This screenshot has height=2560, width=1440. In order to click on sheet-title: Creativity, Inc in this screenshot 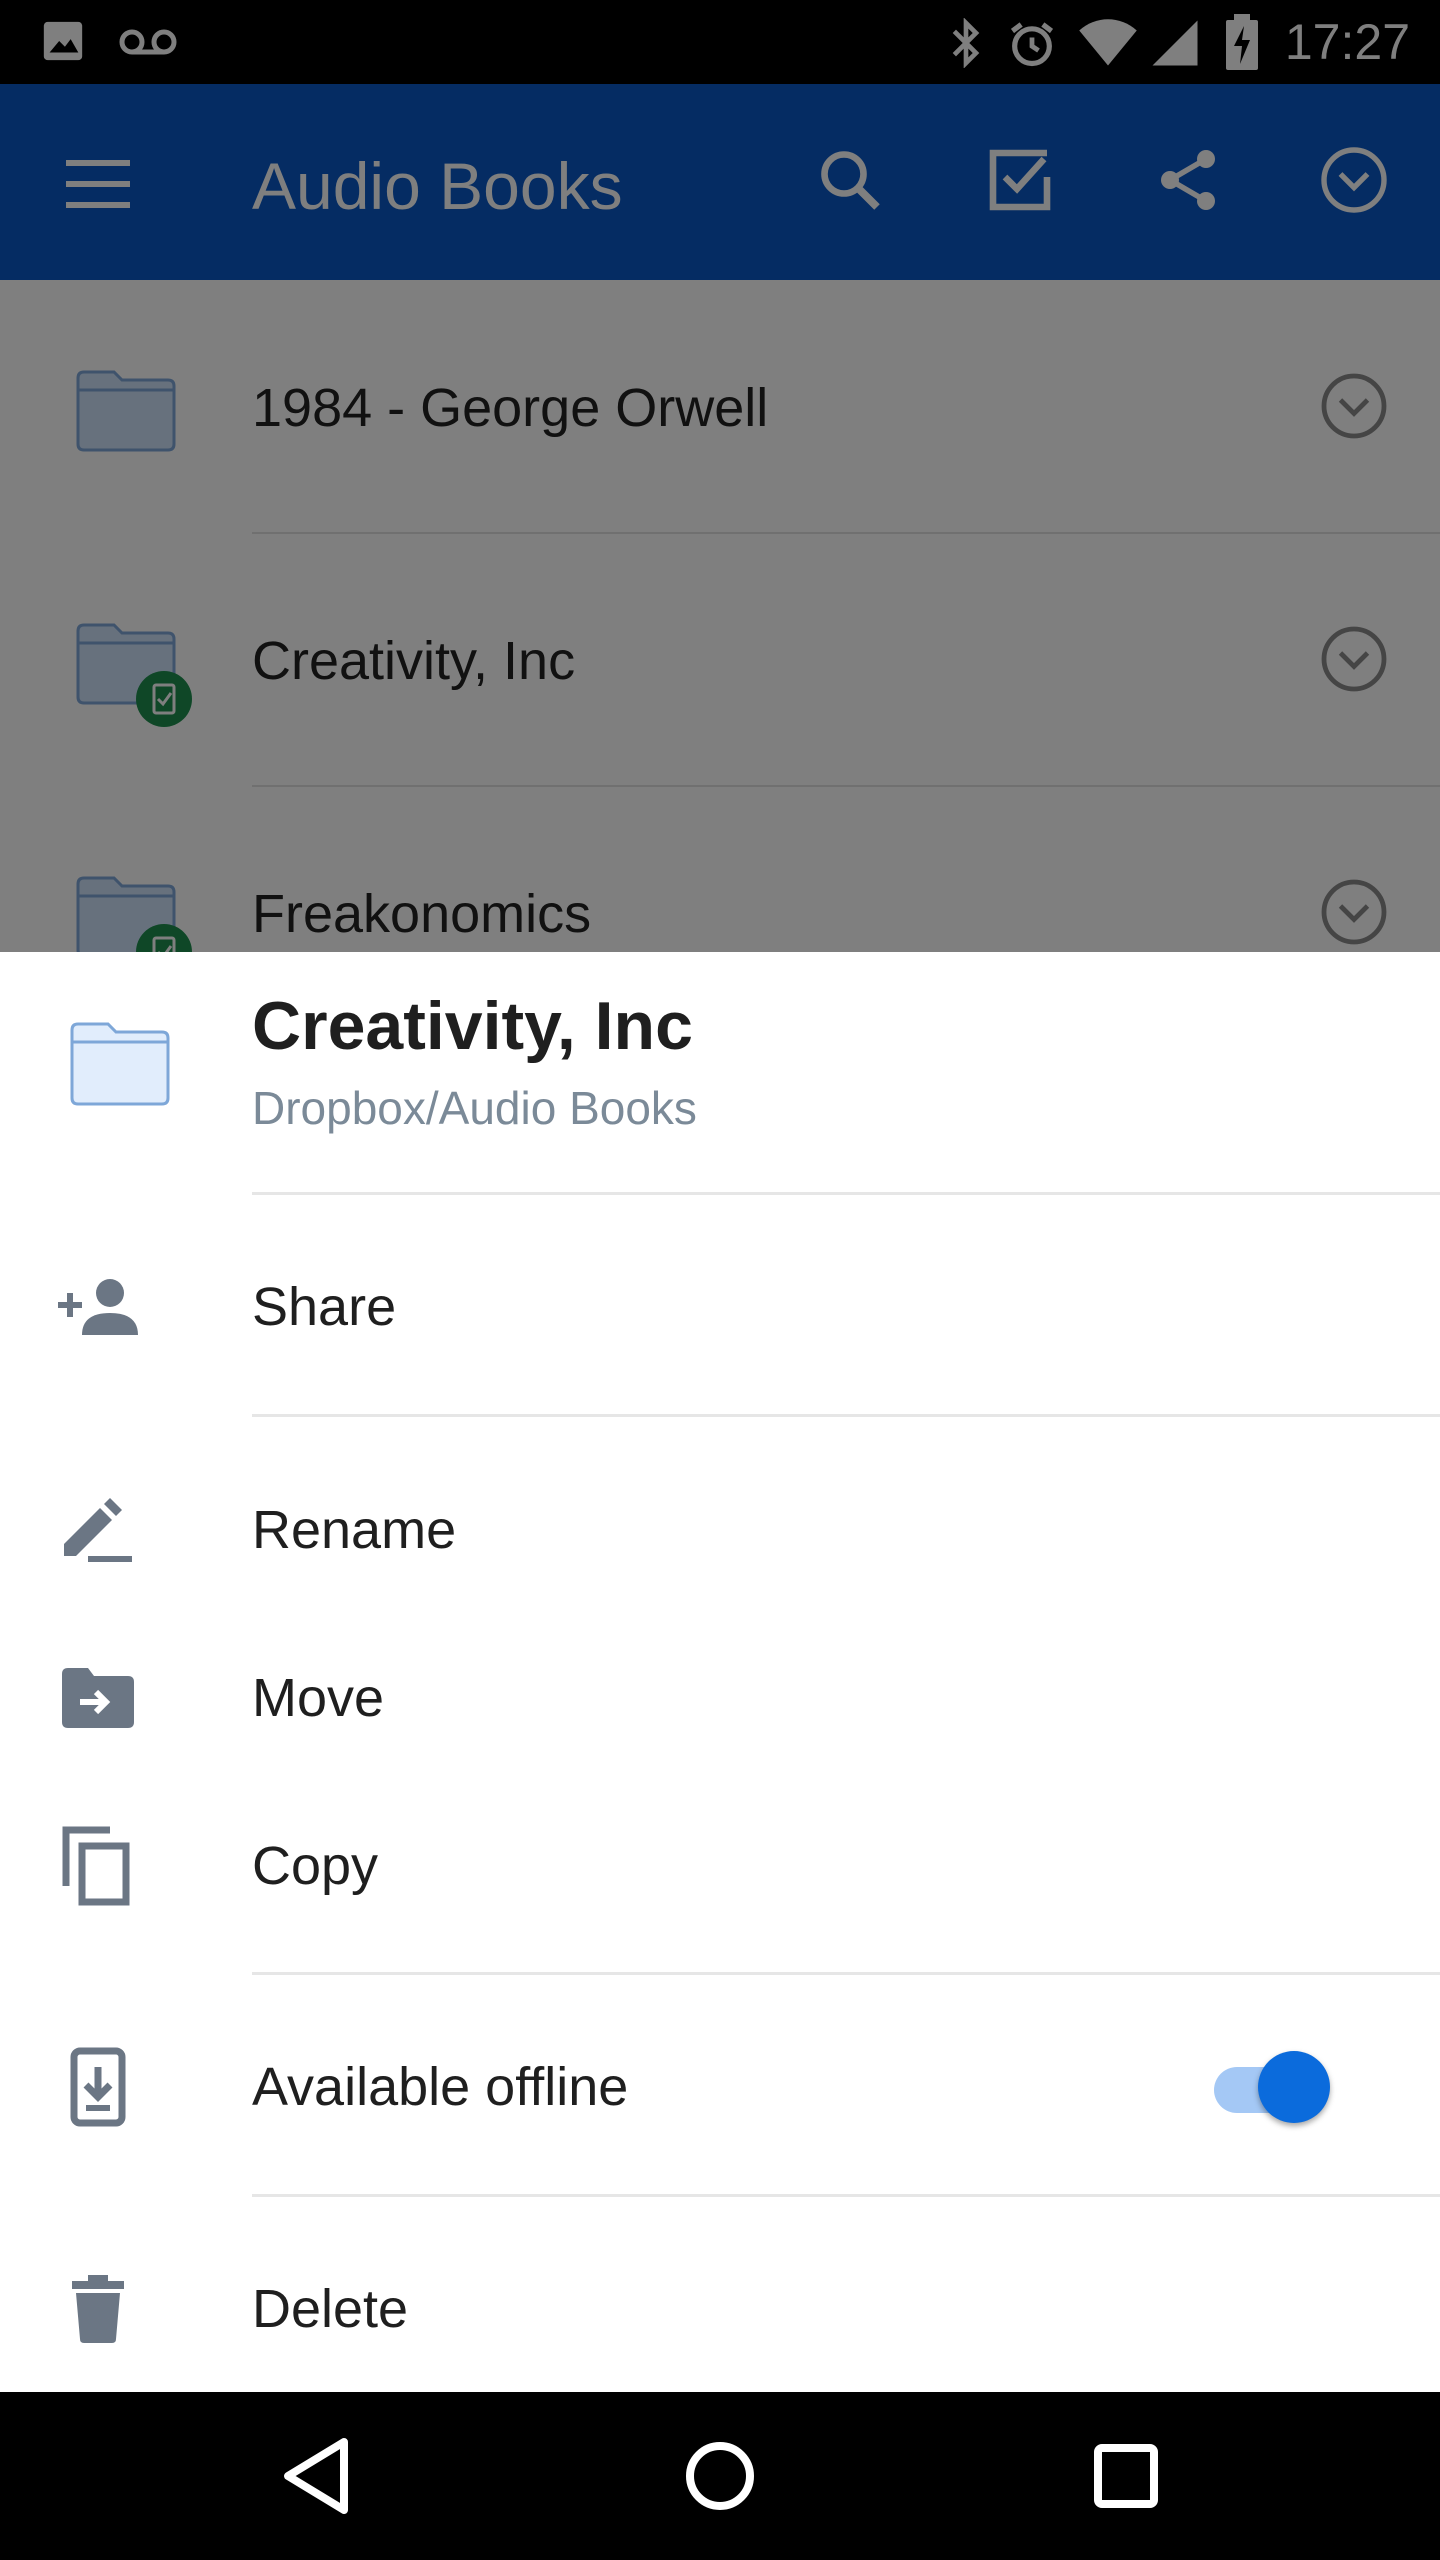, I will do `click(472, 1026)`.